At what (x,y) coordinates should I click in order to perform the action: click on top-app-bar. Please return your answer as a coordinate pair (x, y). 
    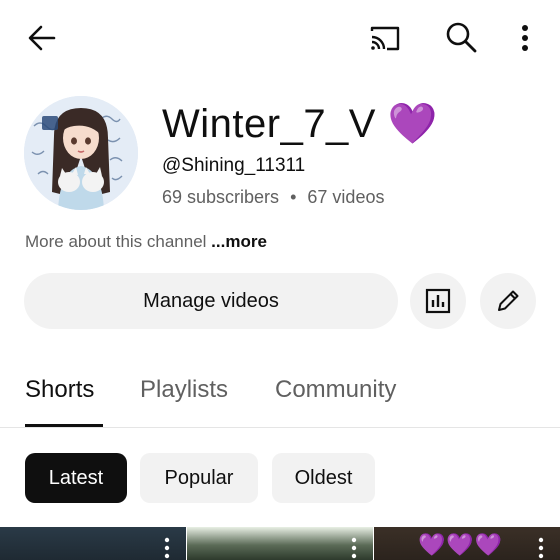
    Looking at the image, I should click on (280, 36).